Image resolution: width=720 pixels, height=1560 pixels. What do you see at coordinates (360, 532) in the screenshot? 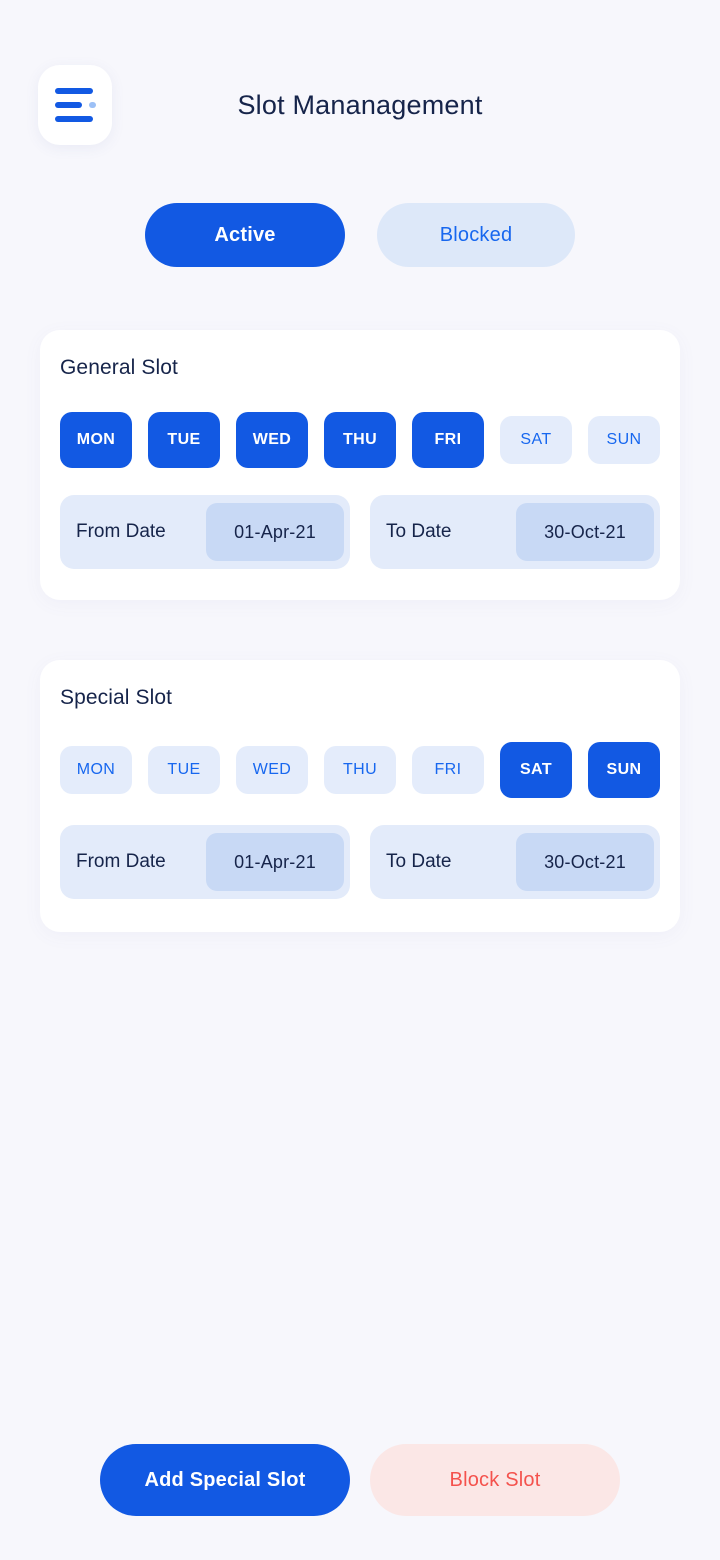
I see `general-slot-date-row: From Date 01-Apr-21 To Date 30-Oct-21` at bounding box center [360, 532].